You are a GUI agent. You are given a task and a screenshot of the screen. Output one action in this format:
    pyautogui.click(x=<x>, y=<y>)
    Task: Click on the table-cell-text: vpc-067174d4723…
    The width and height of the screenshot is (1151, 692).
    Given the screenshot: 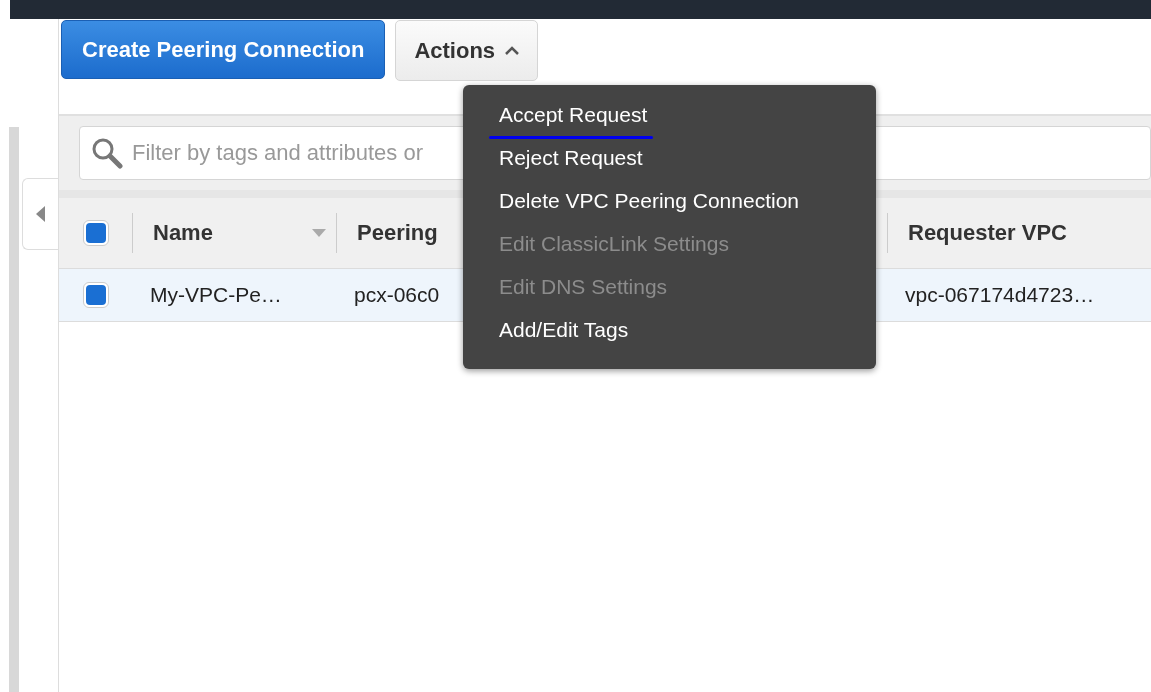 What is the action you would take?
    pyautogui.click(x=999, y=294)
    